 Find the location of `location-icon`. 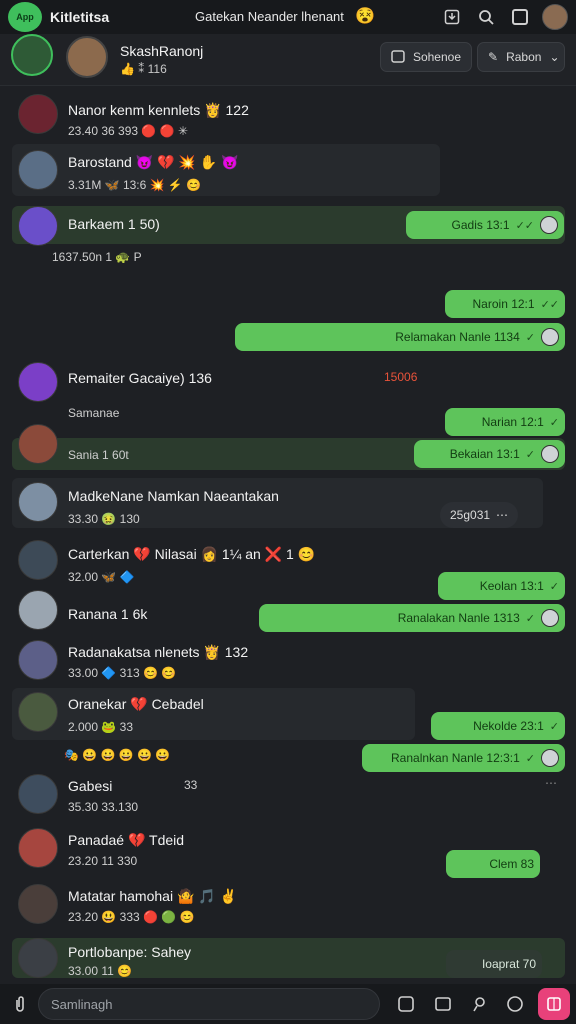

location-icon is located at coordinates (480, 1004).